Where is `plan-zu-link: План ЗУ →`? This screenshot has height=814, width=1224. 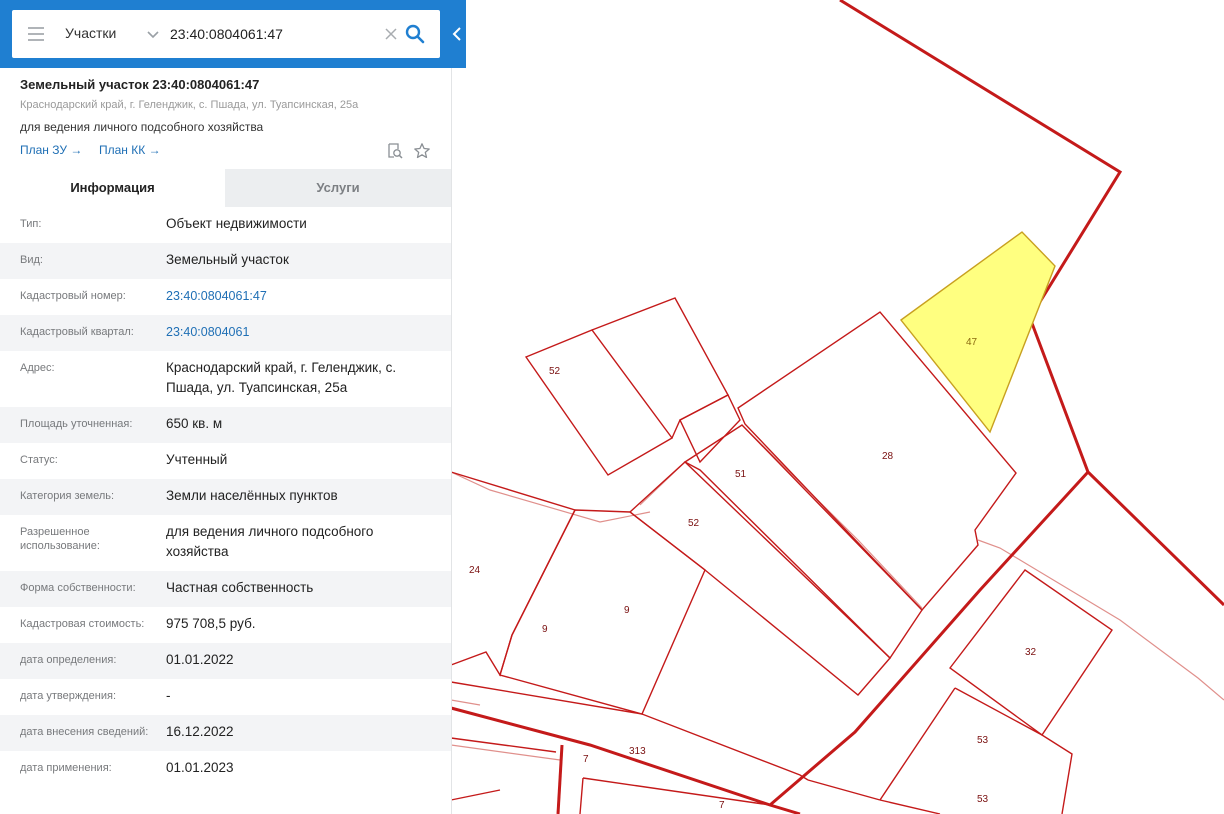 plan-zu-link: План ЗУ → is located at coordinates (51, 150).